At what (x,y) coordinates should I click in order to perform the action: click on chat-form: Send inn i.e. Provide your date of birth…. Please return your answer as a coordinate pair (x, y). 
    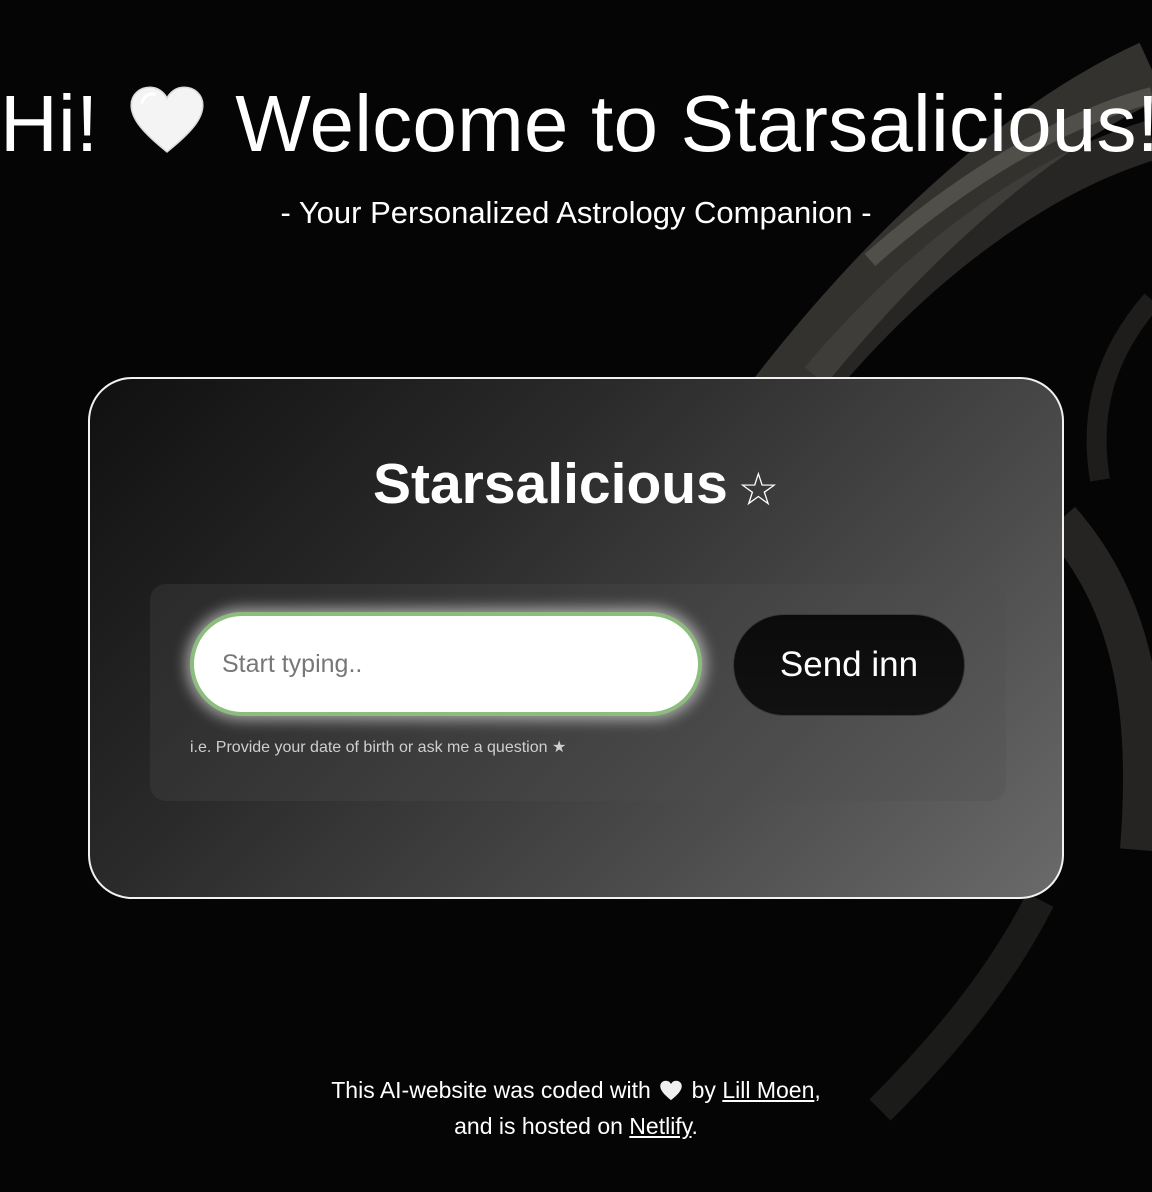
    Looking at the image, I should click on (578, 692).